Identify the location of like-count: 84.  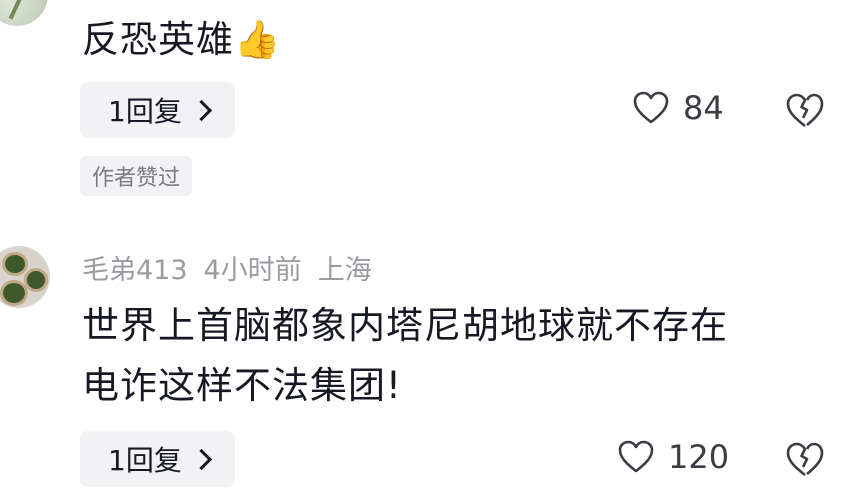
(703, 108).